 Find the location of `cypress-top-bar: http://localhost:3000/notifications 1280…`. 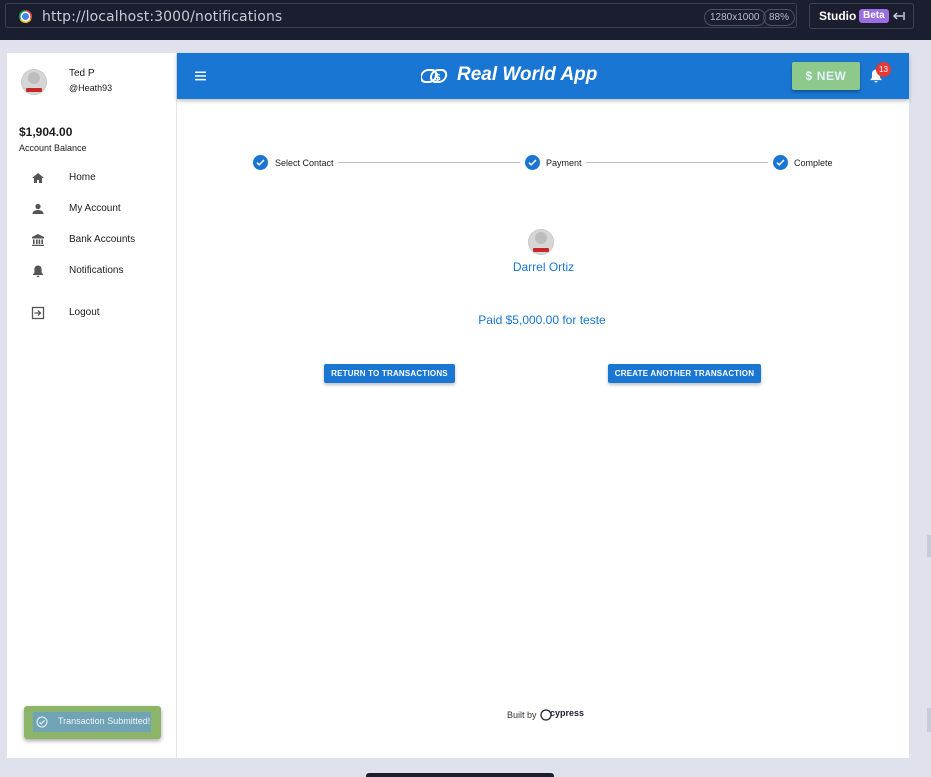

cypress-top-bar: http://localhost:3000/notifications 1280… is located at coordinates (465, 20).